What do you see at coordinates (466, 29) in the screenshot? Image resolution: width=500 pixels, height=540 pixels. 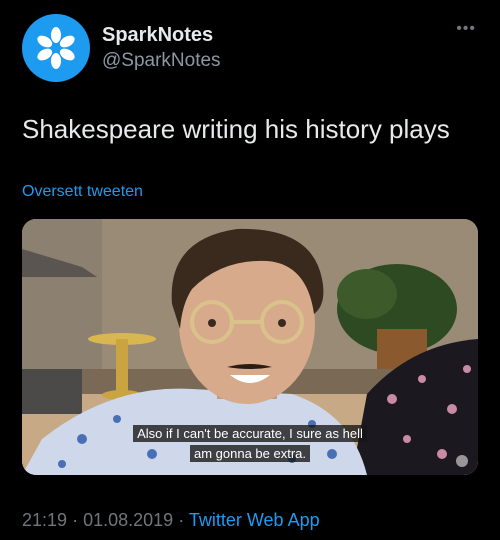 I see `more-options-icon: •••` at bounding box center [466, 29].